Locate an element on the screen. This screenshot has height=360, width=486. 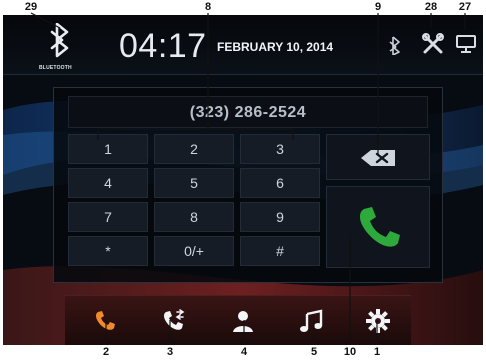
key-3: 3 is located at coordinates (280, 149).